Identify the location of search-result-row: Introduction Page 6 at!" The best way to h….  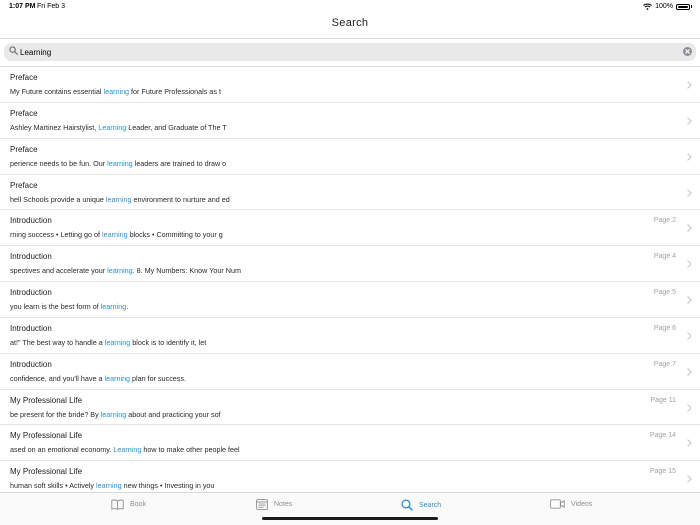
(350, 336).